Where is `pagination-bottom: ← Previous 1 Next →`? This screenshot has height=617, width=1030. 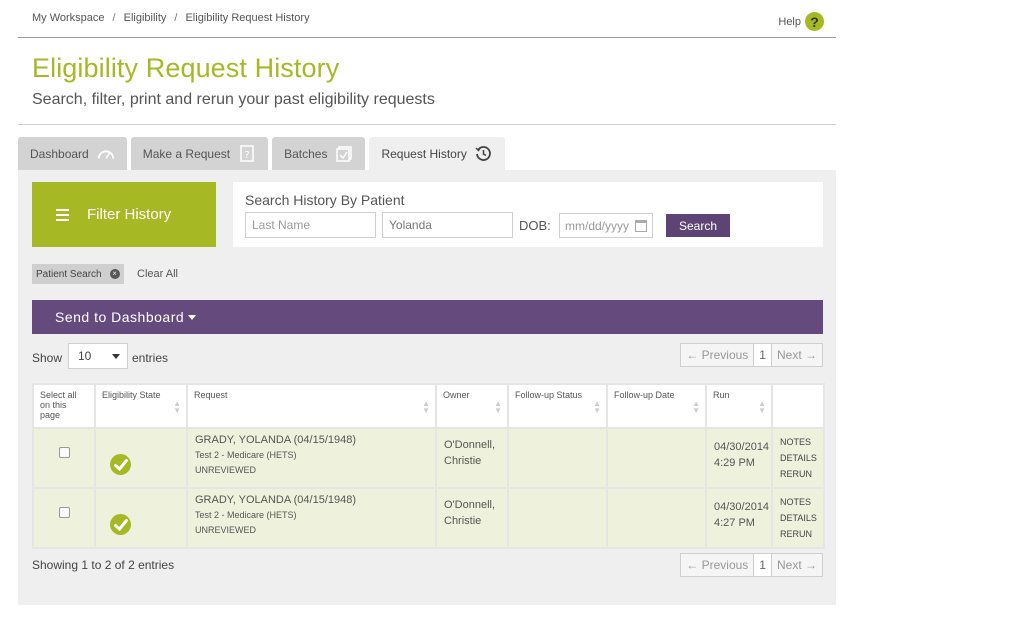
pagination-bottom: ← Previous 1 Next → is located at coordinates (751, 565).